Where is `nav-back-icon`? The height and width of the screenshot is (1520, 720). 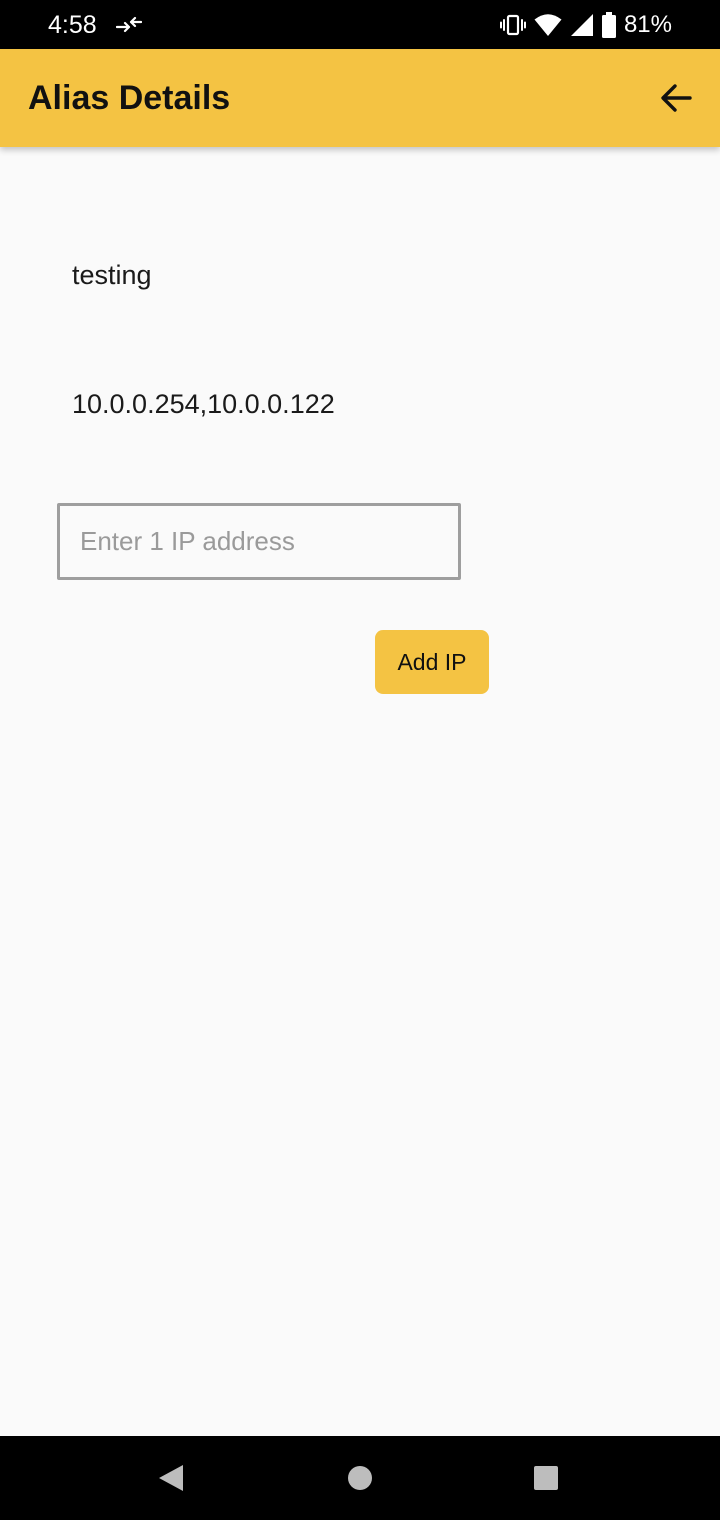 nav-back-icon is located at coordinates (171, 1478).